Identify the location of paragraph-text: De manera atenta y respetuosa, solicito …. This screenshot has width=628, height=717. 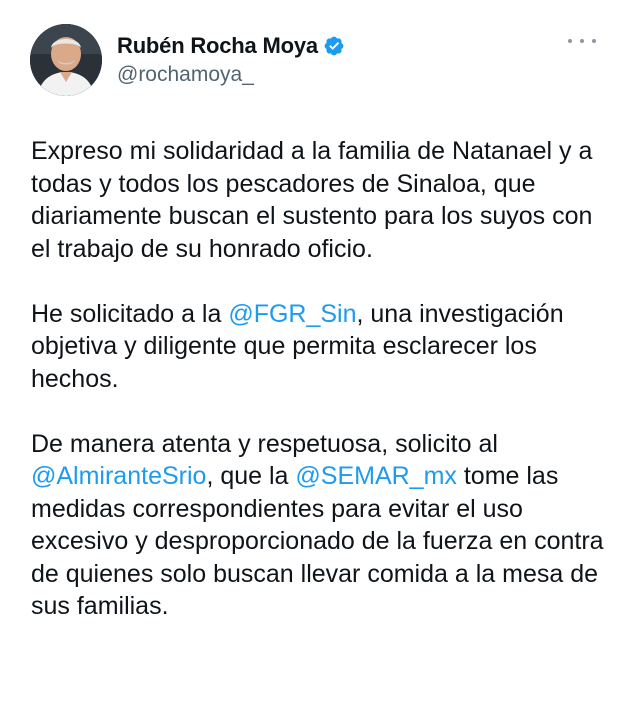
(264, 443).